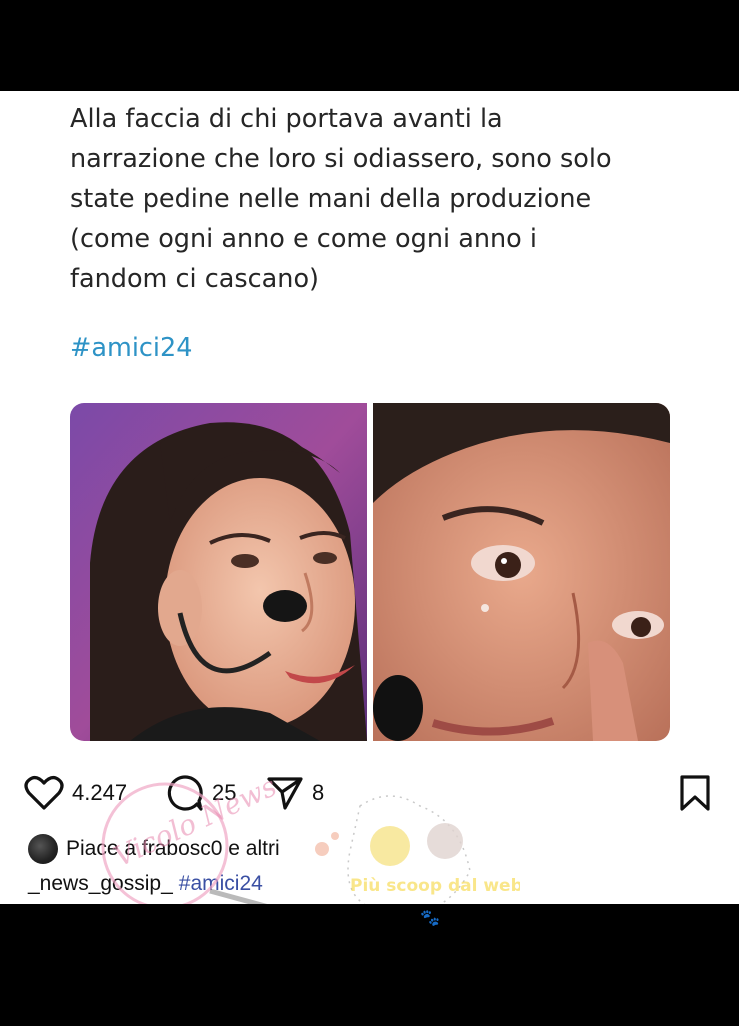  I want to click on liked-by-row: Piace a frabosc0 e altri, so click(154, 849).